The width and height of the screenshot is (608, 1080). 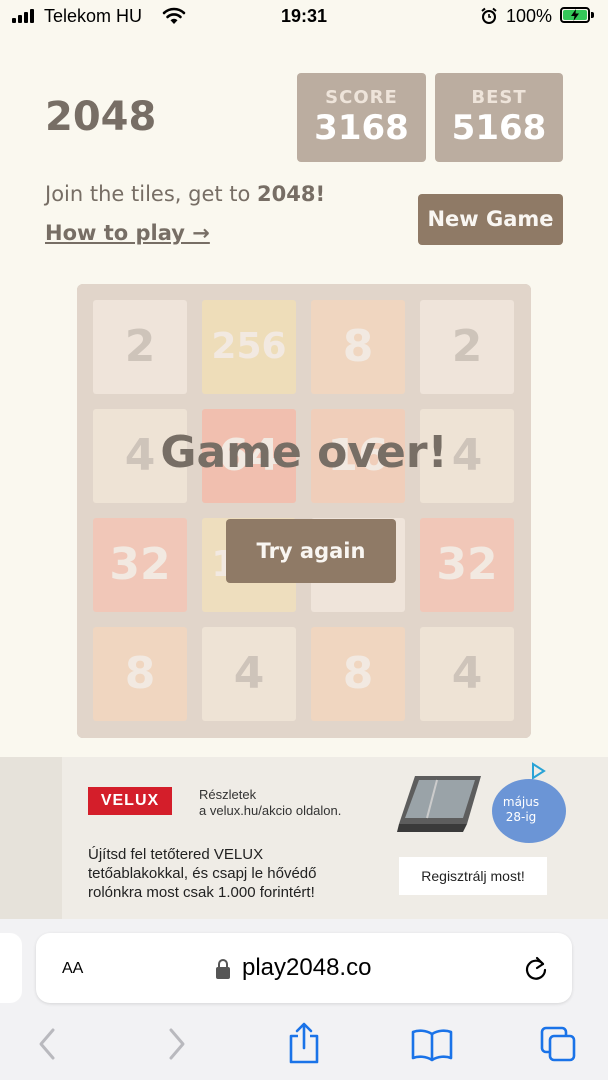 What do you see at coordinates (228, 794) in the screenshot?
I see `ad-details-line: Részletek` at bounding box center [228, 794].